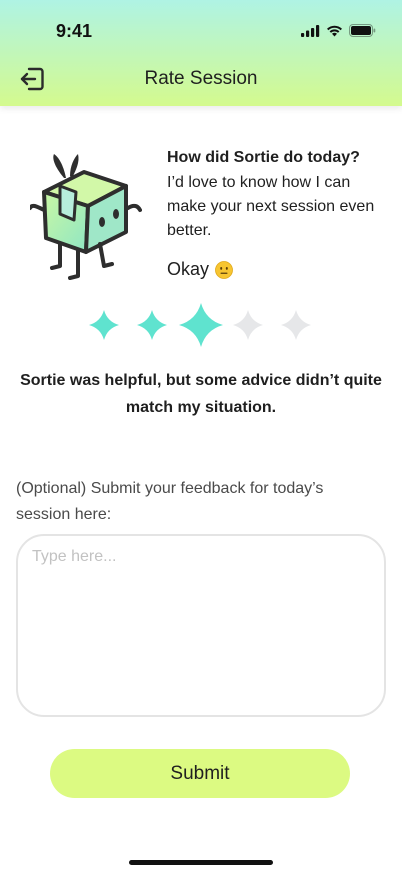  What do you see at coordinates (104, 325) in the screenshot?
I see `rating-star-1-icon` at bounding box center [104, 325].